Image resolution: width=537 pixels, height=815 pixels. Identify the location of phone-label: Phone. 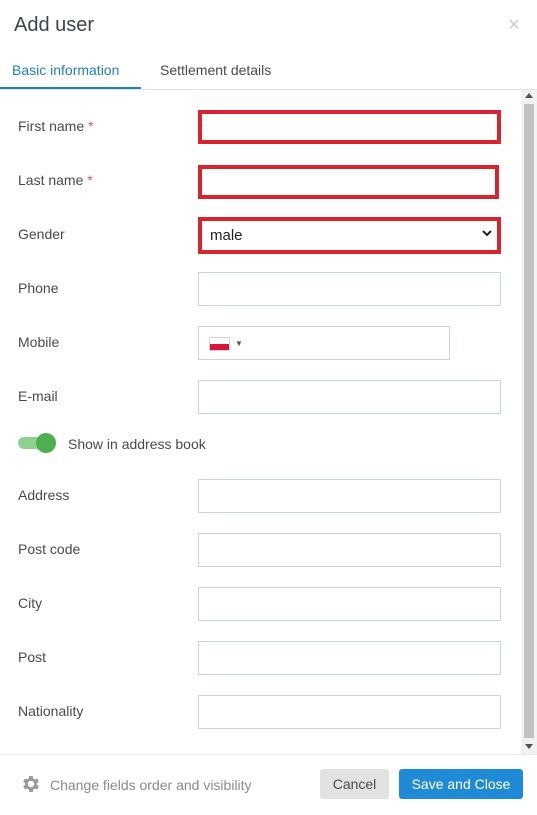
(38, 288).